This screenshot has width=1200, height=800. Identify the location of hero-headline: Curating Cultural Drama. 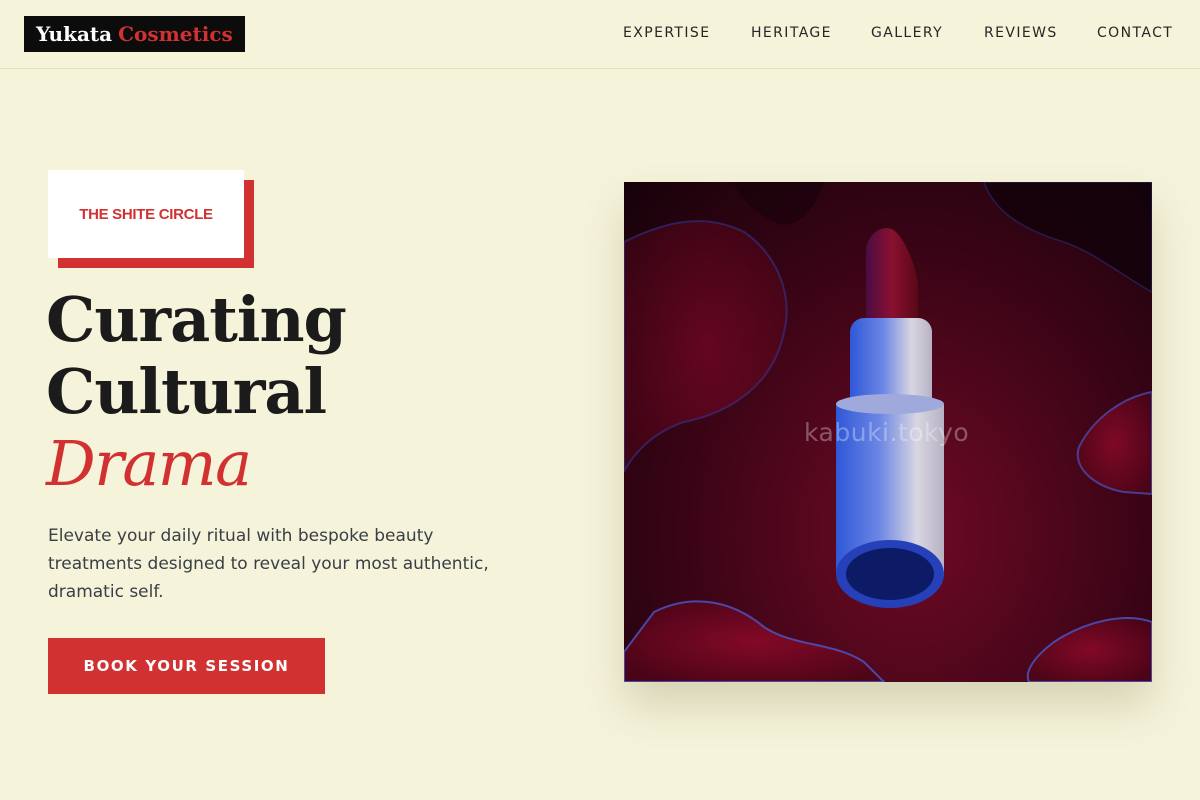
(306, 392).